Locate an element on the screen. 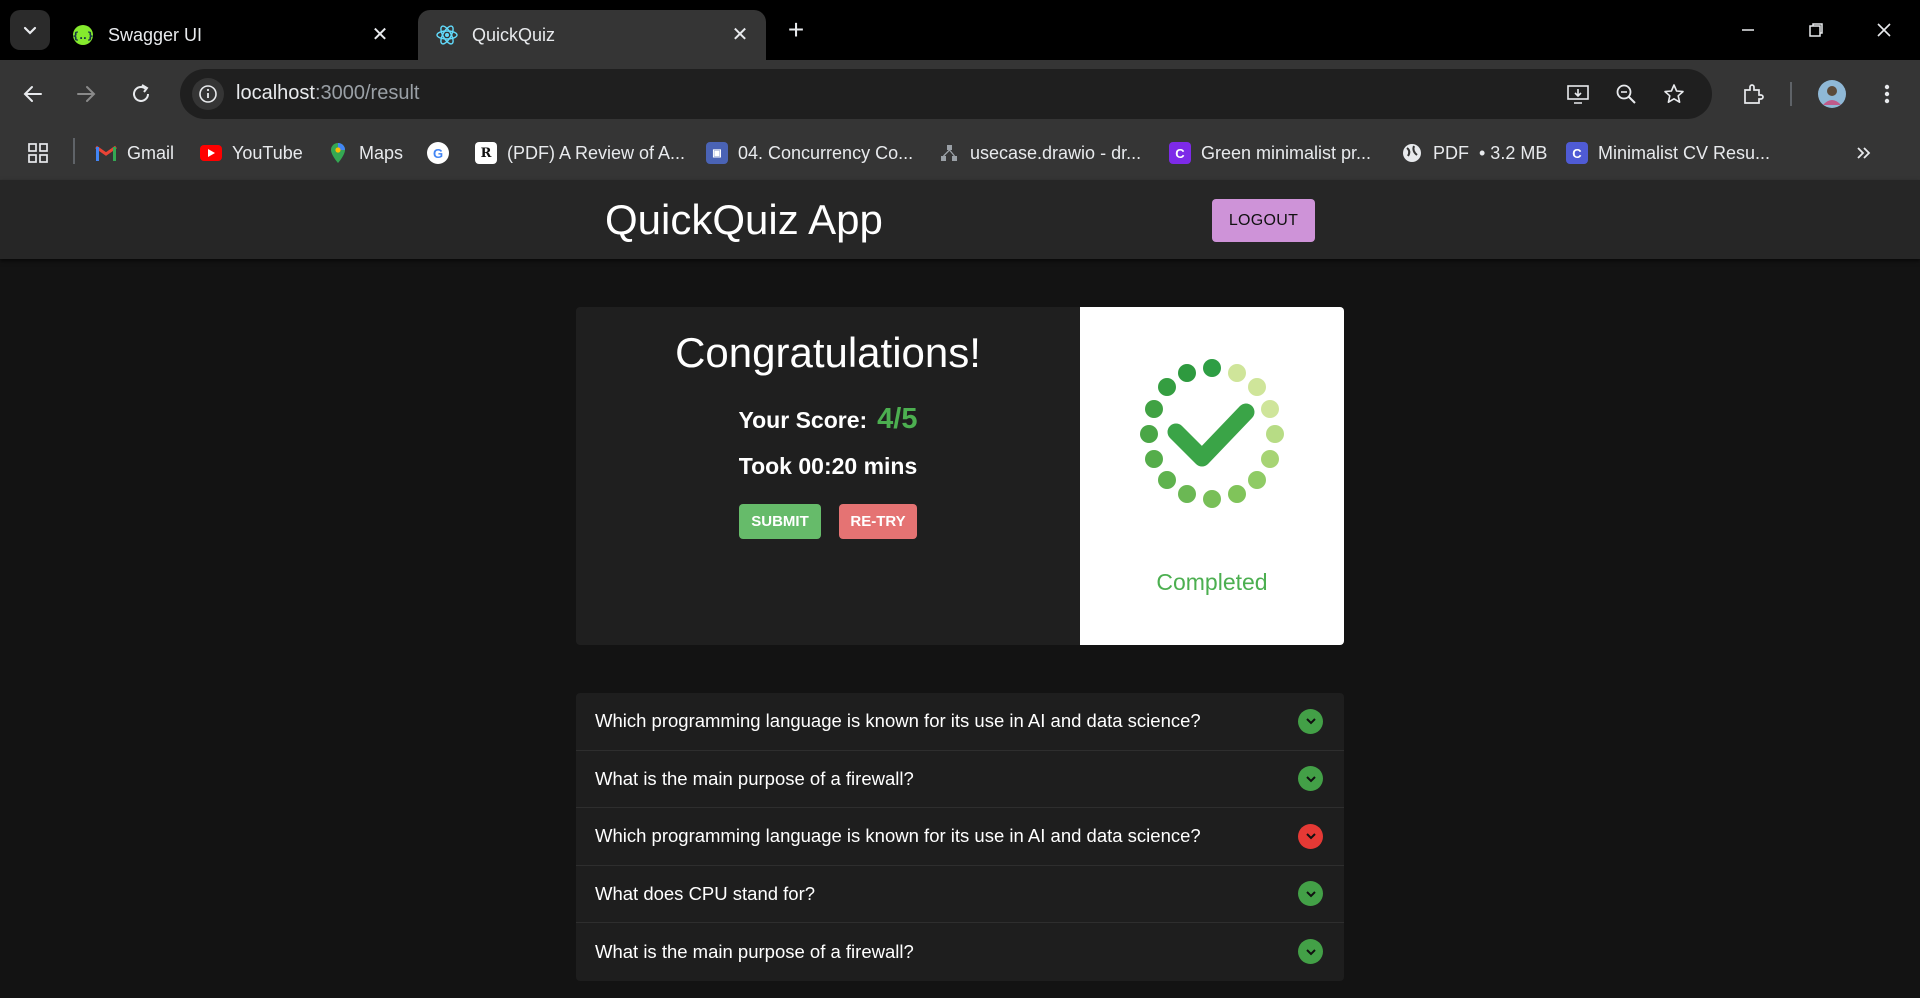 The image size is (1920, 998). url-host: localhost is located at coordinates (275, 93).